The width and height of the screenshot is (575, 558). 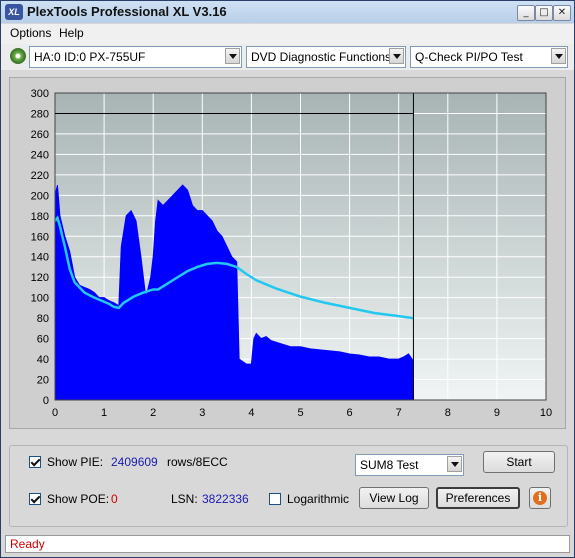 I want to click on info-button: i, so click(x=540, y=498).